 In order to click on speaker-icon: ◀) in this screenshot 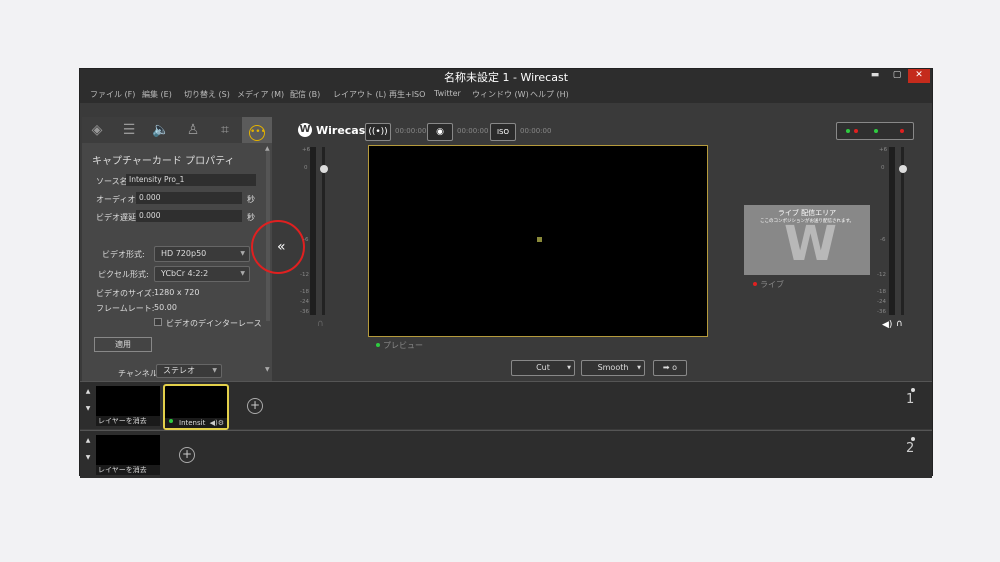, I will do `click(887, 325)`.